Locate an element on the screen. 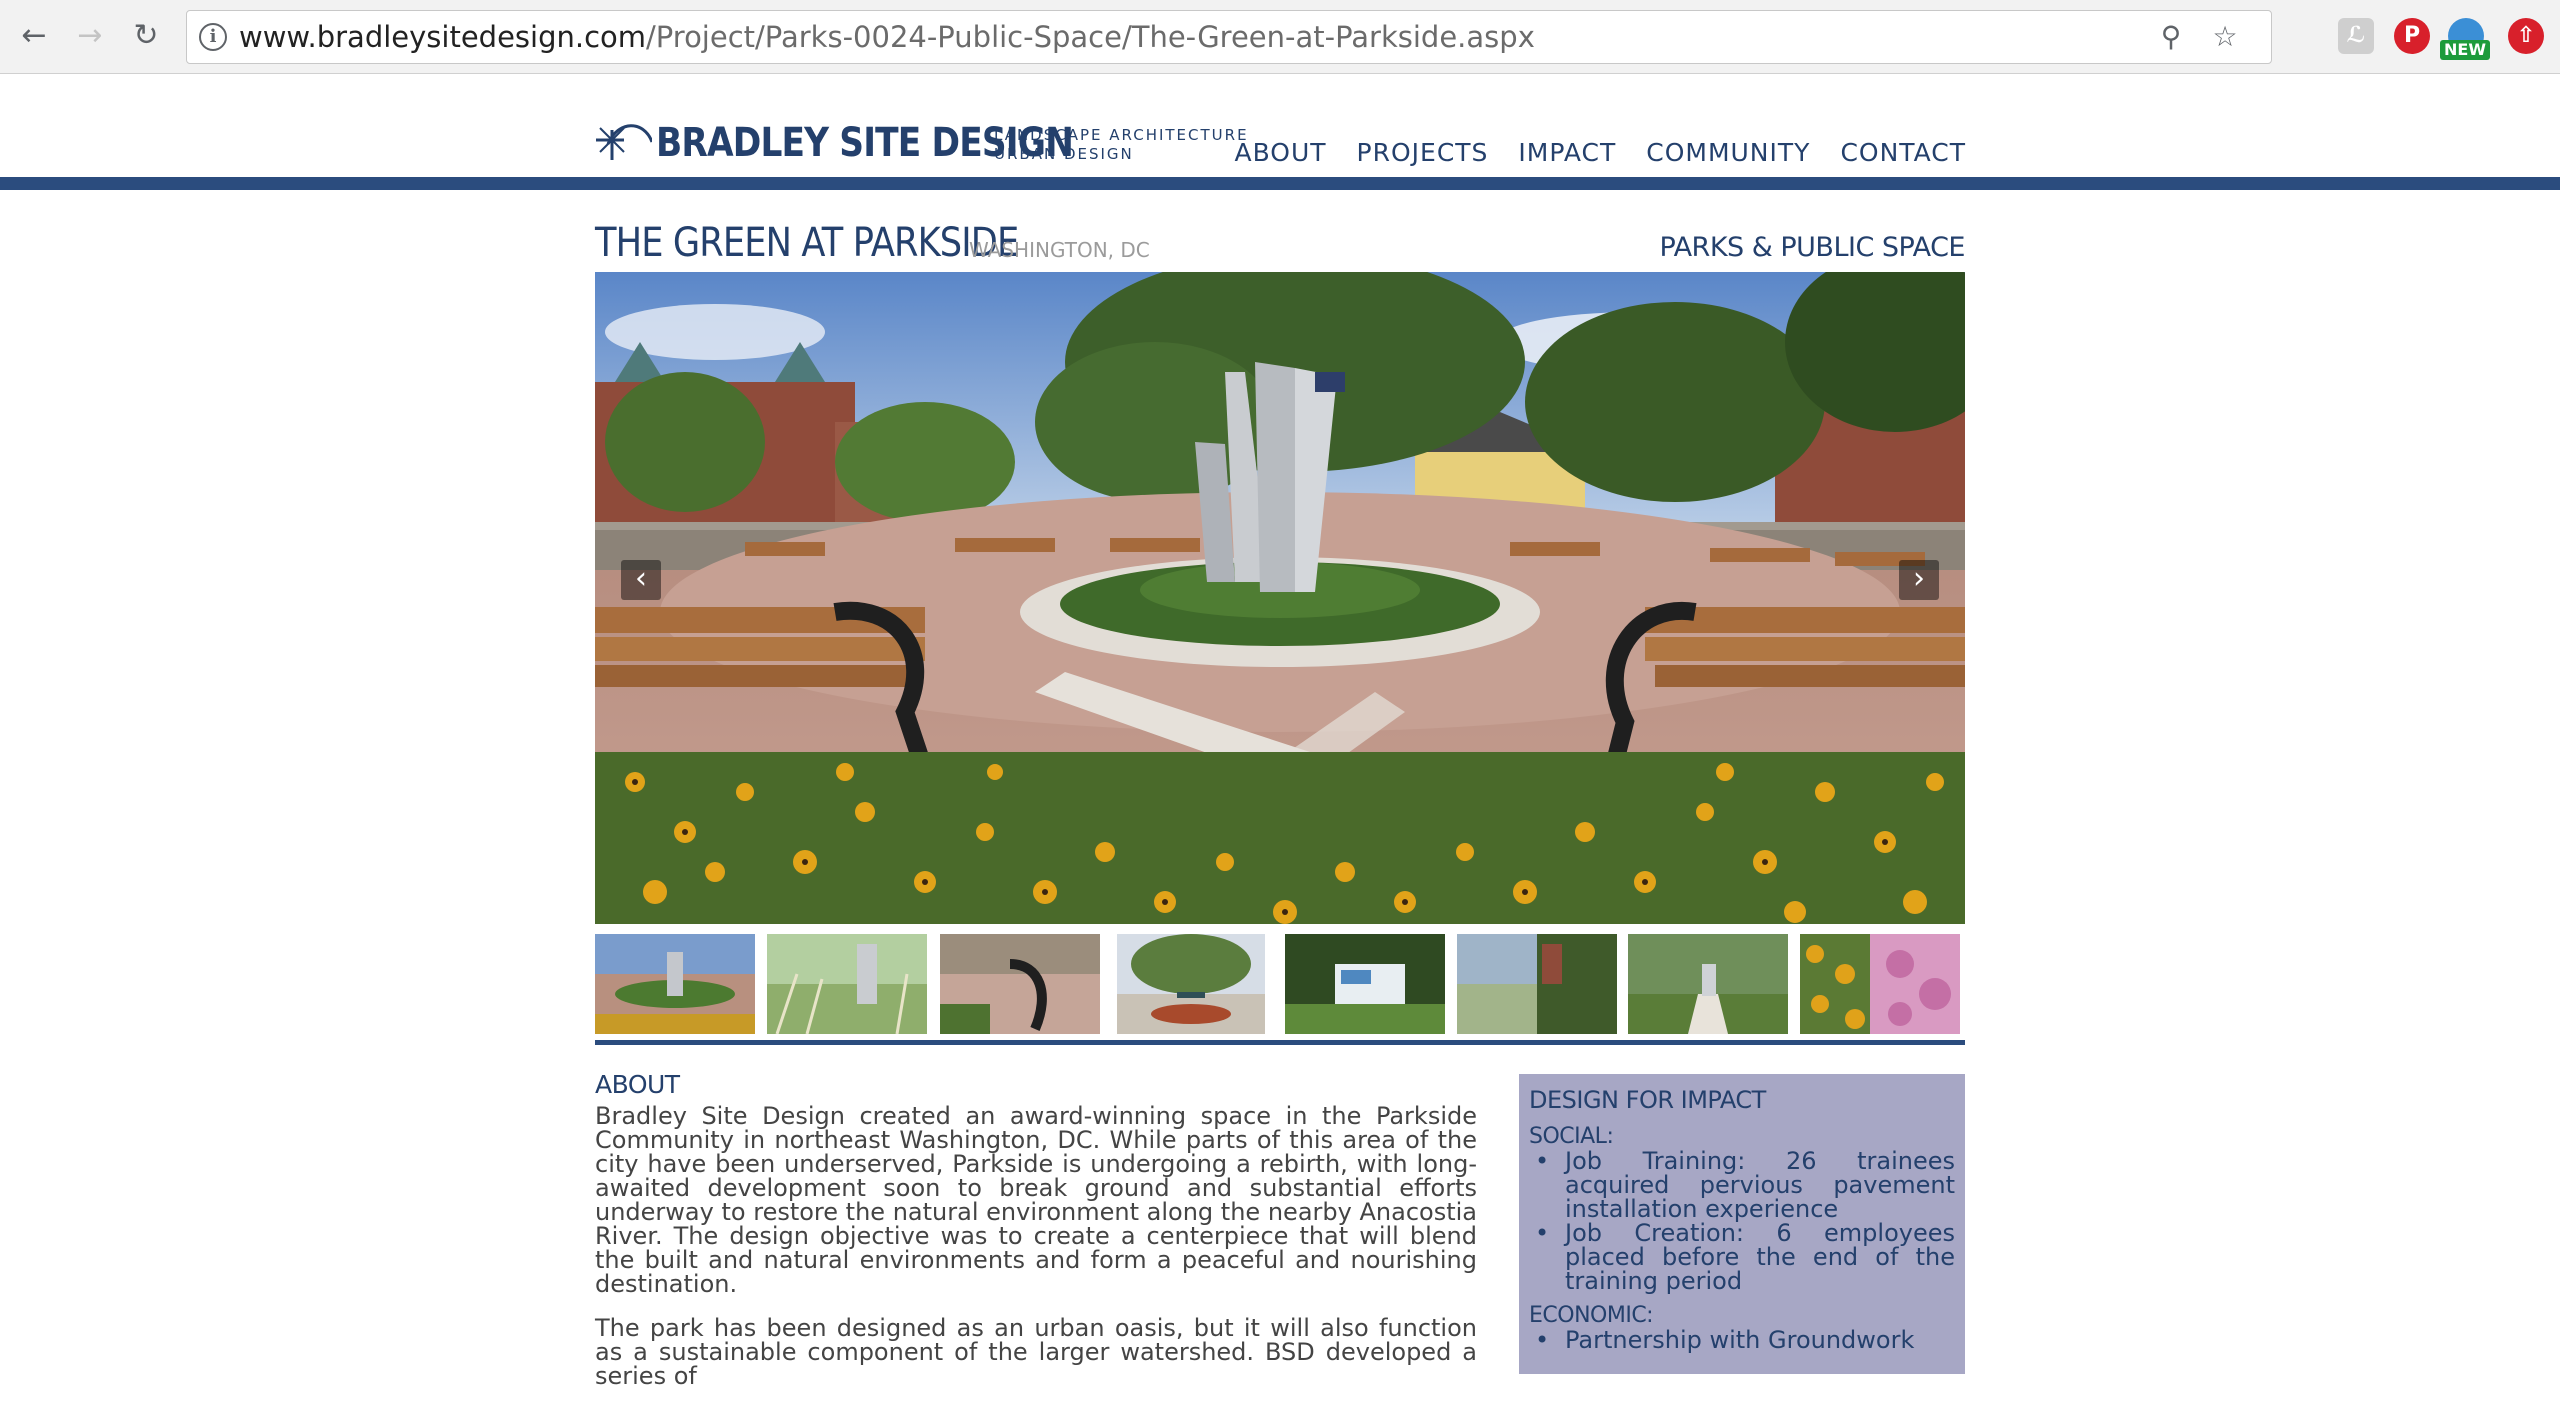  extension-grey-icon: ℒ is located at coordinates (2356, 36).